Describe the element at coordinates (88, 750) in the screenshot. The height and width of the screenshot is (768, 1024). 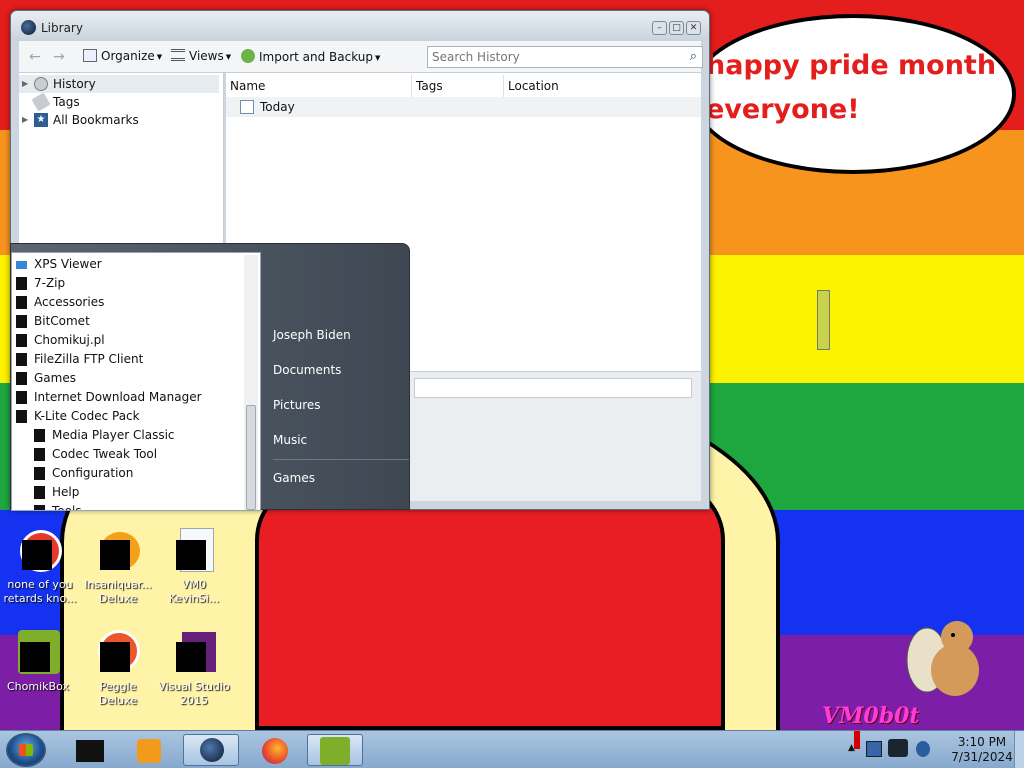
I see `taskbar-program-button` at that location.